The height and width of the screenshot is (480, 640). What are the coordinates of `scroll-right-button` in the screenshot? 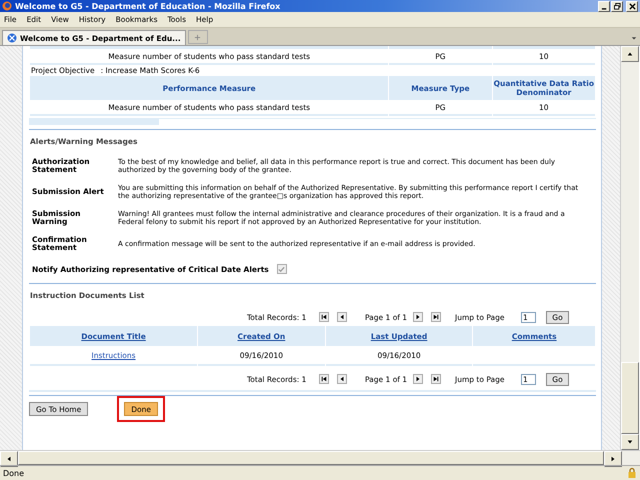 It's located at (613, 459).